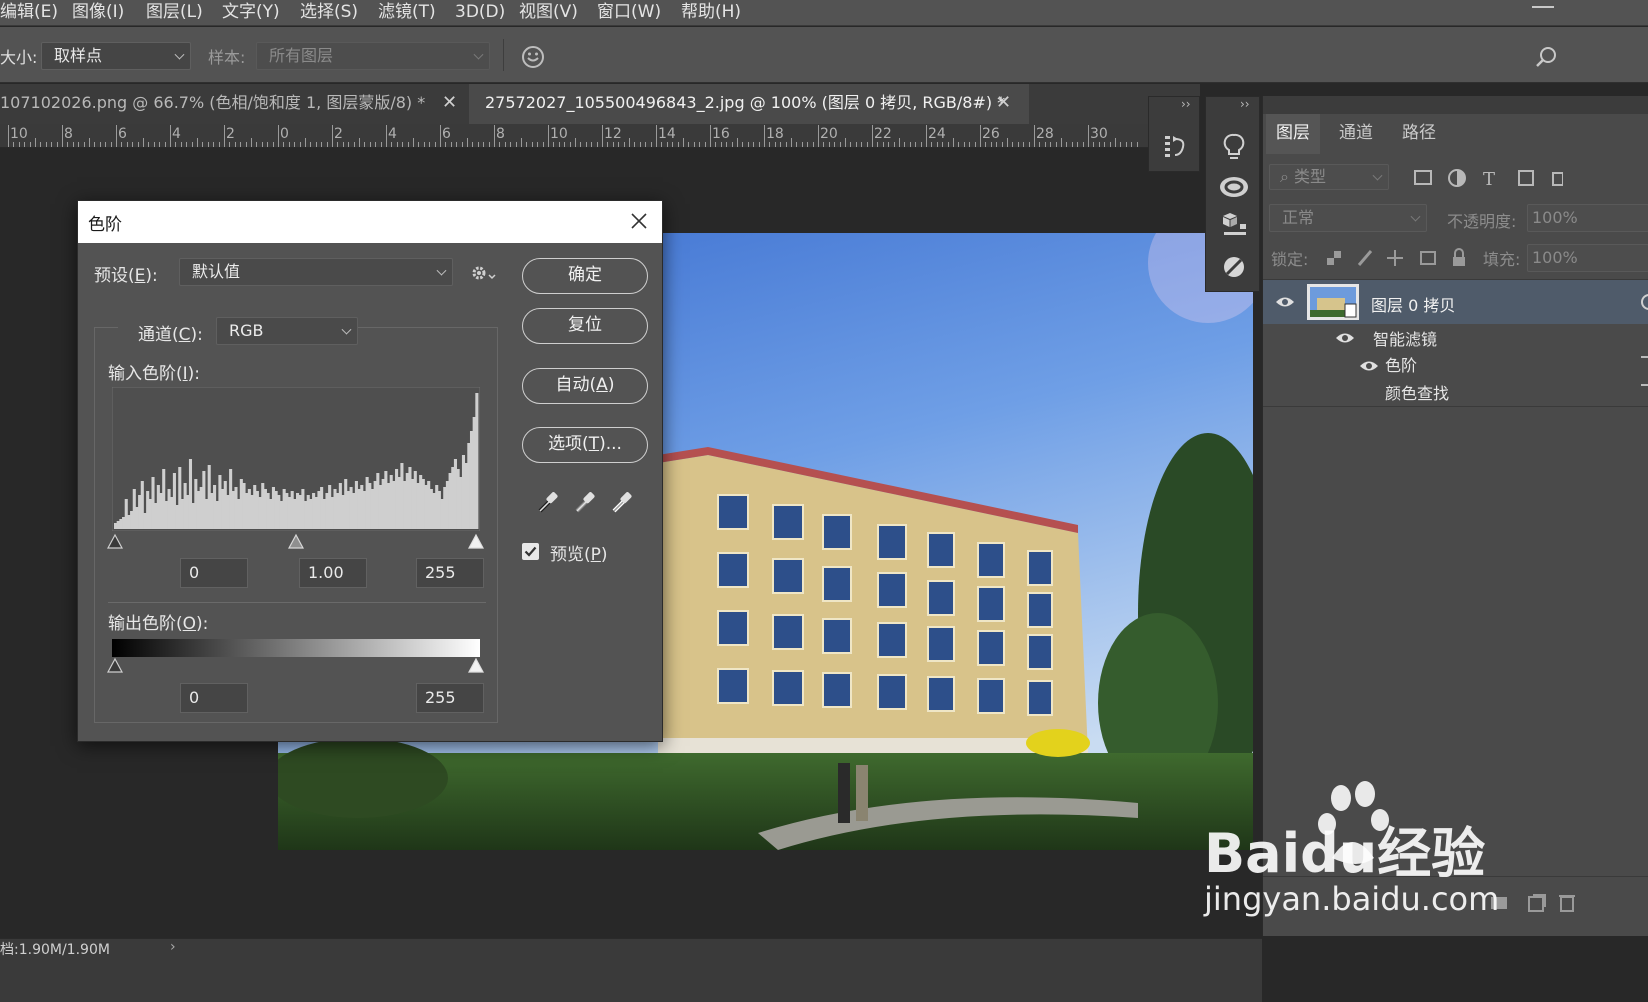 The height and width of the screenshot is (1002, 1648). Describe the element at coordinates (1547, 57) in the screenshot. I see `search-icon` at that location.